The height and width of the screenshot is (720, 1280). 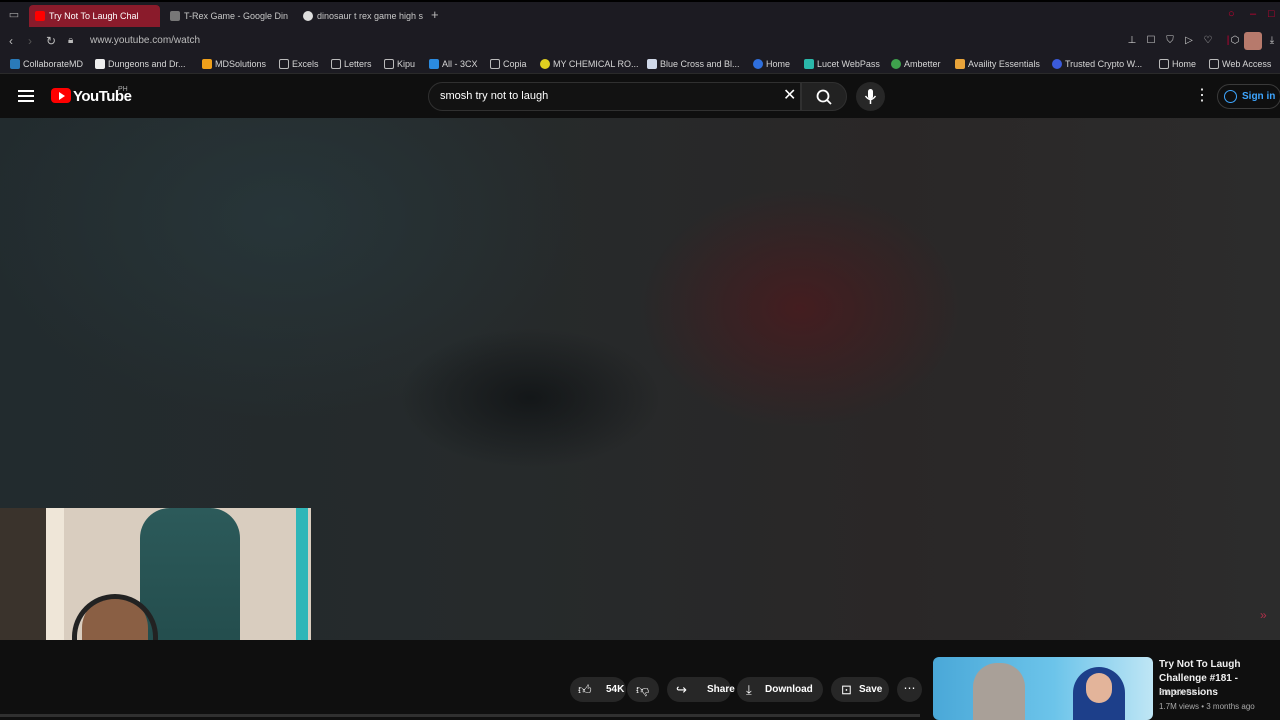 I want to click on save-playlist-icon: ⊡, so click(x=846, y=689).